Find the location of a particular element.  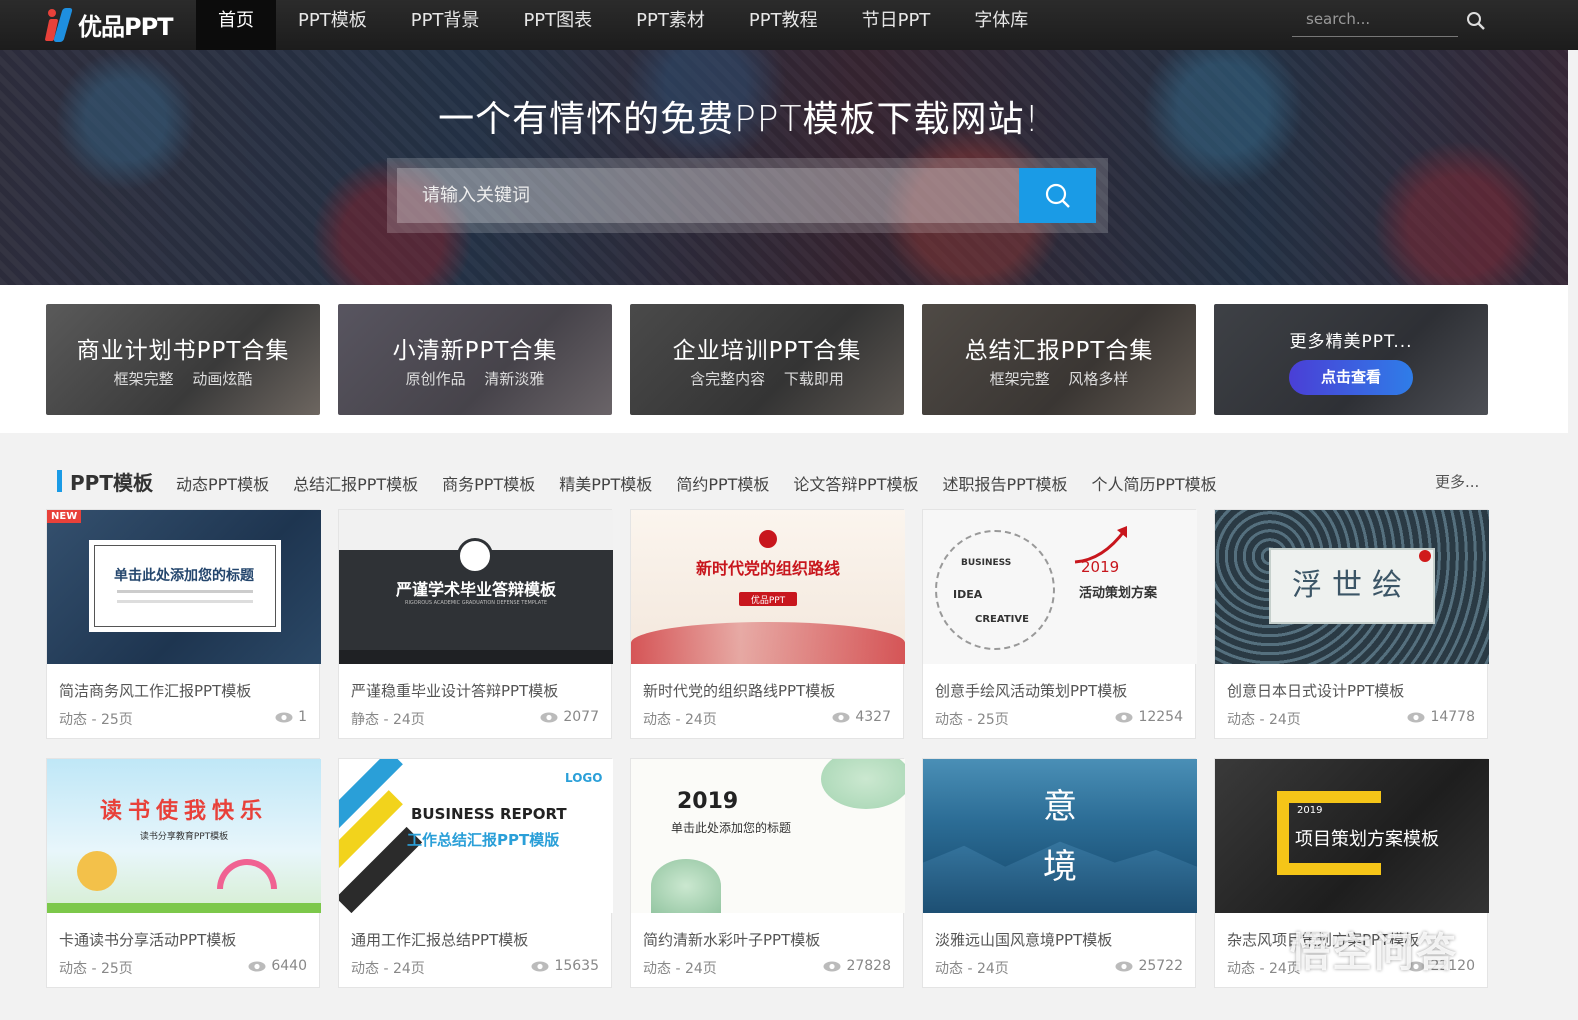

card-views: 12254 is located at coordinates (1149, 717).